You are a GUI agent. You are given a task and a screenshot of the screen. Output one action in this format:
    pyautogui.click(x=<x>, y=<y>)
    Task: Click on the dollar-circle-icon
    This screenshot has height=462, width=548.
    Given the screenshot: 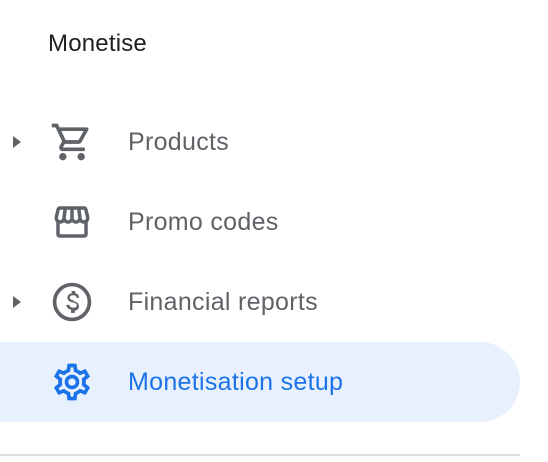 What is the action you would take?
    pyautogui.click(x=72, y=302)
    